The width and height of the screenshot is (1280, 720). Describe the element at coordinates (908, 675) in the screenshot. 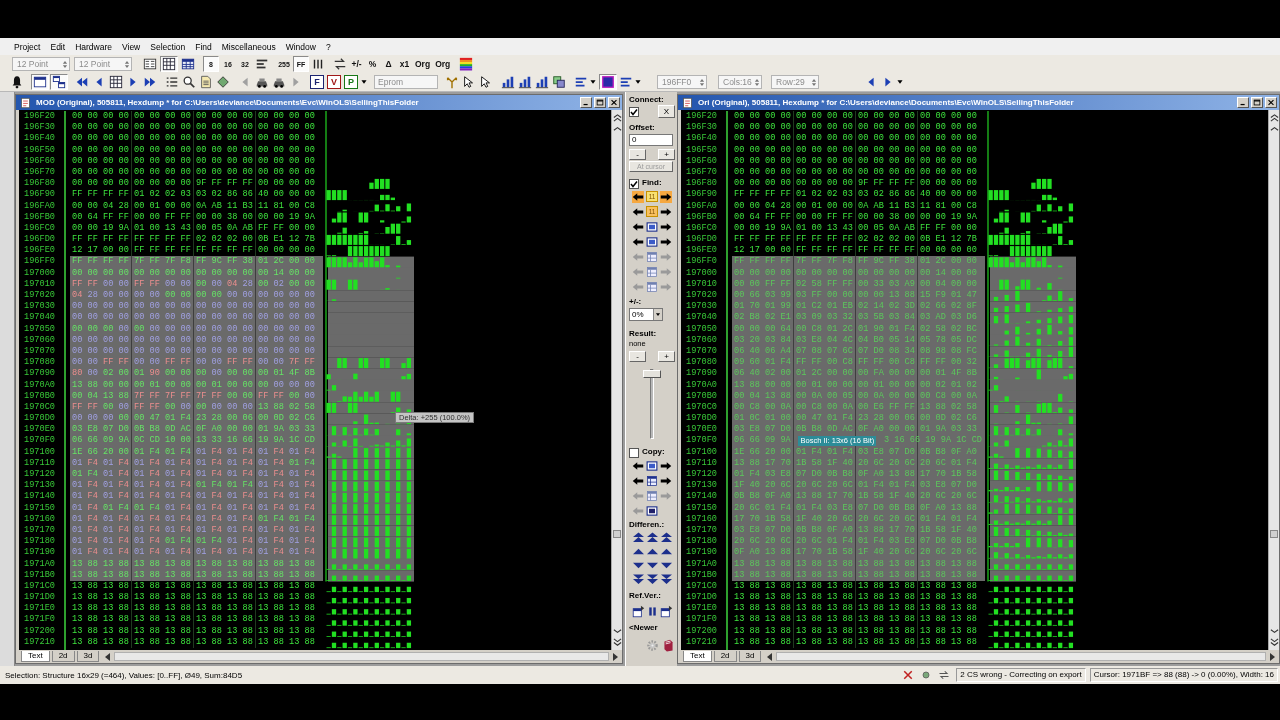

I see `cross-icon` at that location.